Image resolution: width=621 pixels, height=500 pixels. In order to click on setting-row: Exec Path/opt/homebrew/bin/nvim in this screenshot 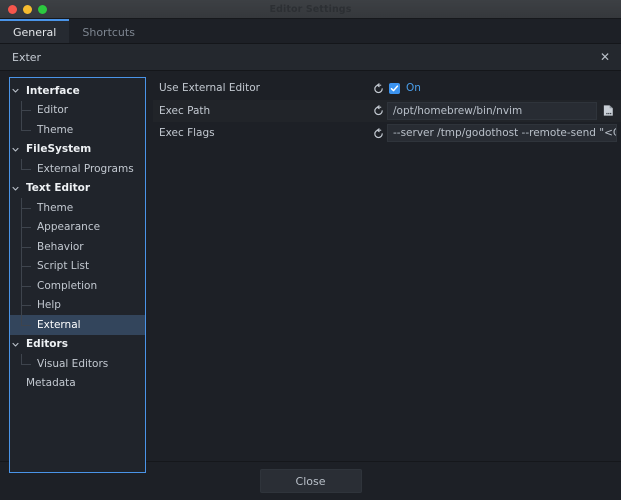, I will do `click(387, 110)`.